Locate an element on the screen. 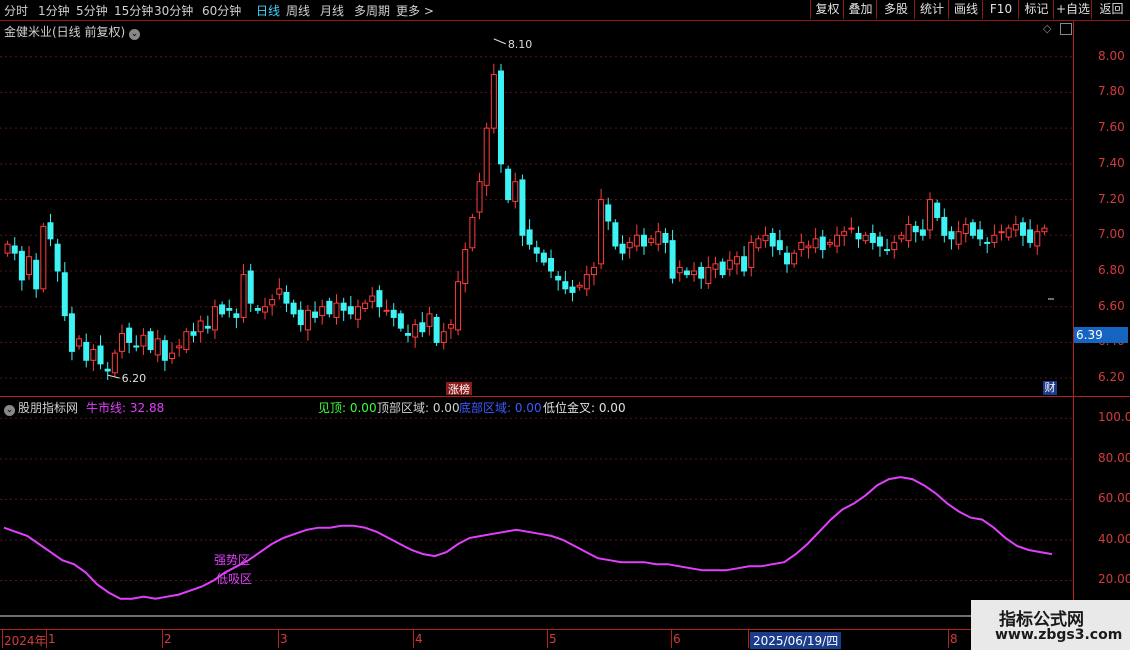 The width and height of the screenshot is (1130, 650). toolbar-button-8: 返回 is located at coordinates (1110, 9).